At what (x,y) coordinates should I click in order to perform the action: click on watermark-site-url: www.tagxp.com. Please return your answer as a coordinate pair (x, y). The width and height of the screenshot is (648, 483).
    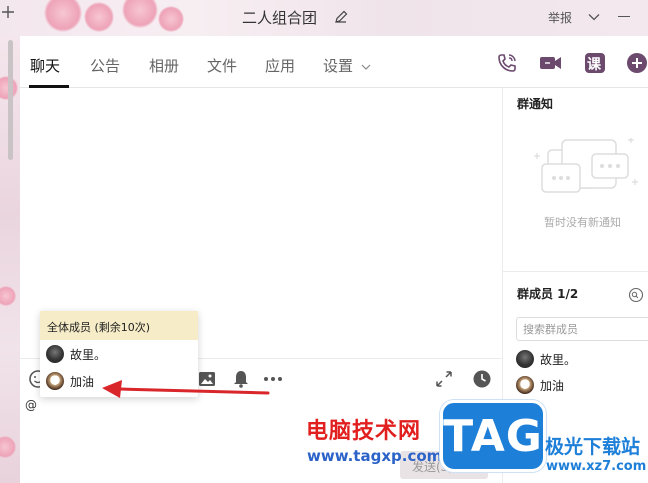
    Looking at the image, I should click on (375, 456).